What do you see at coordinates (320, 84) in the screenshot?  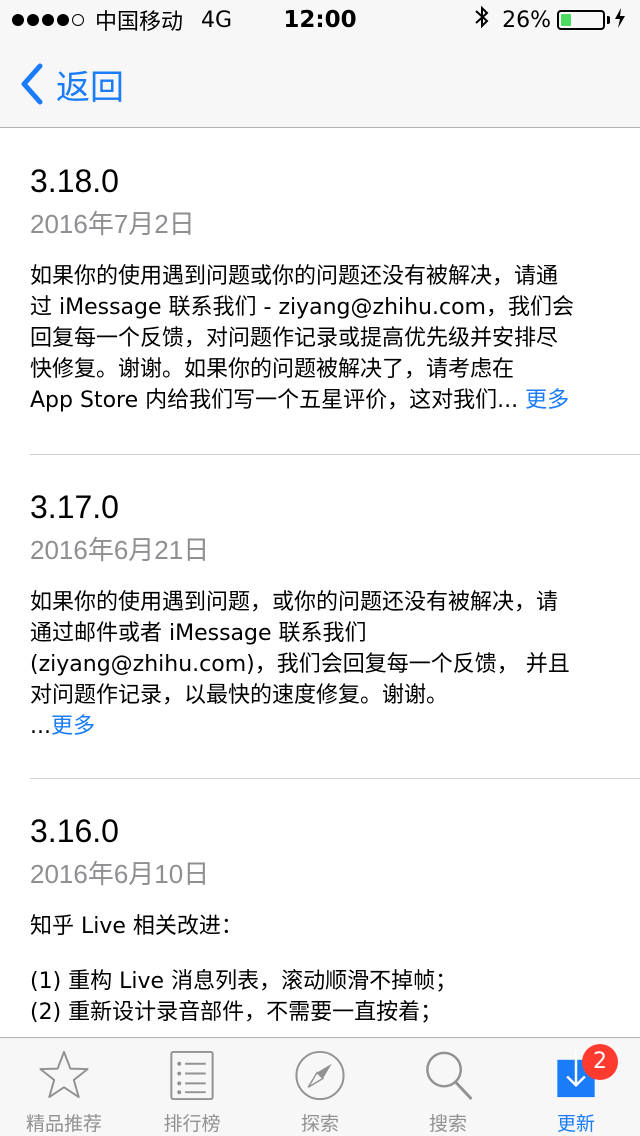 I see `navigation-bar: 返回` at bounding box center [320, 84].